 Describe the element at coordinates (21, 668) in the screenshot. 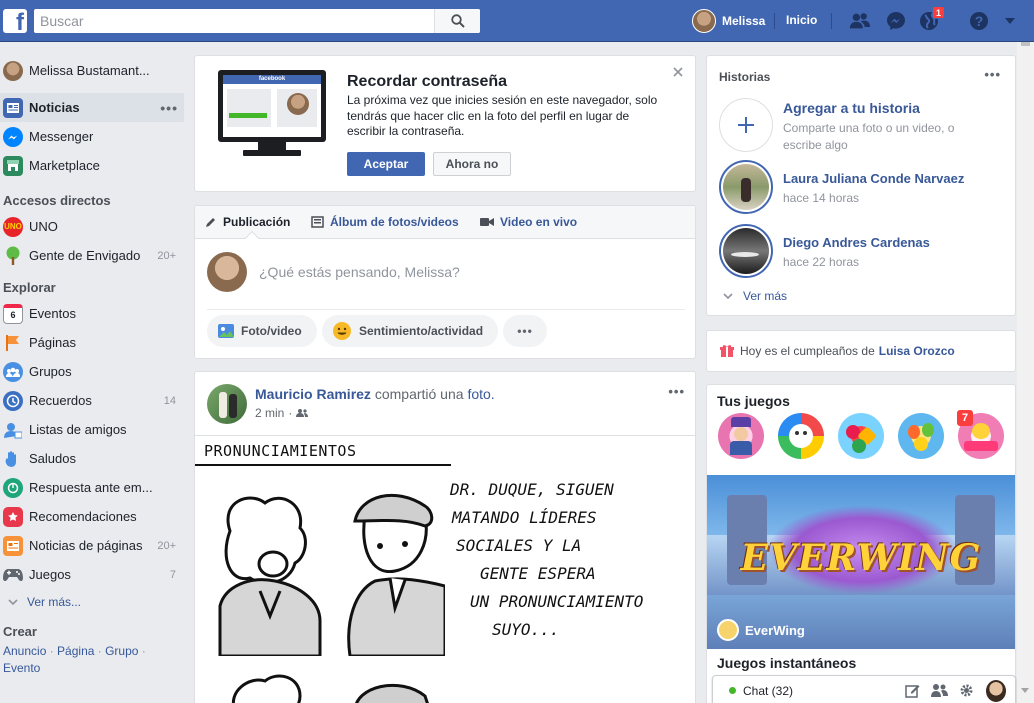

I see `create-event-link: Evento` at that location.